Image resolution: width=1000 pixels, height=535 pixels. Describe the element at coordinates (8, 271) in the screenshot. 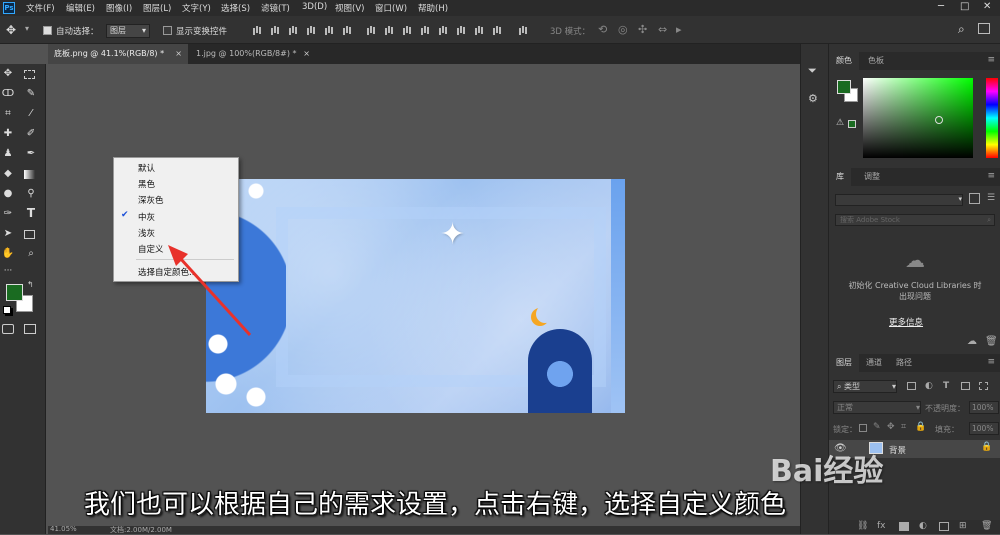

I see `more-tools-icon: ···` at that location.